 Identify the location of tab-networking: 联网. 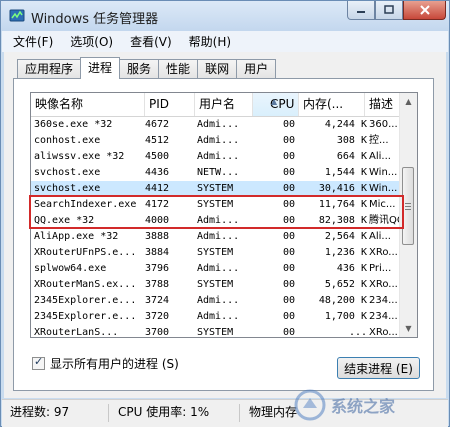
(217, 69).